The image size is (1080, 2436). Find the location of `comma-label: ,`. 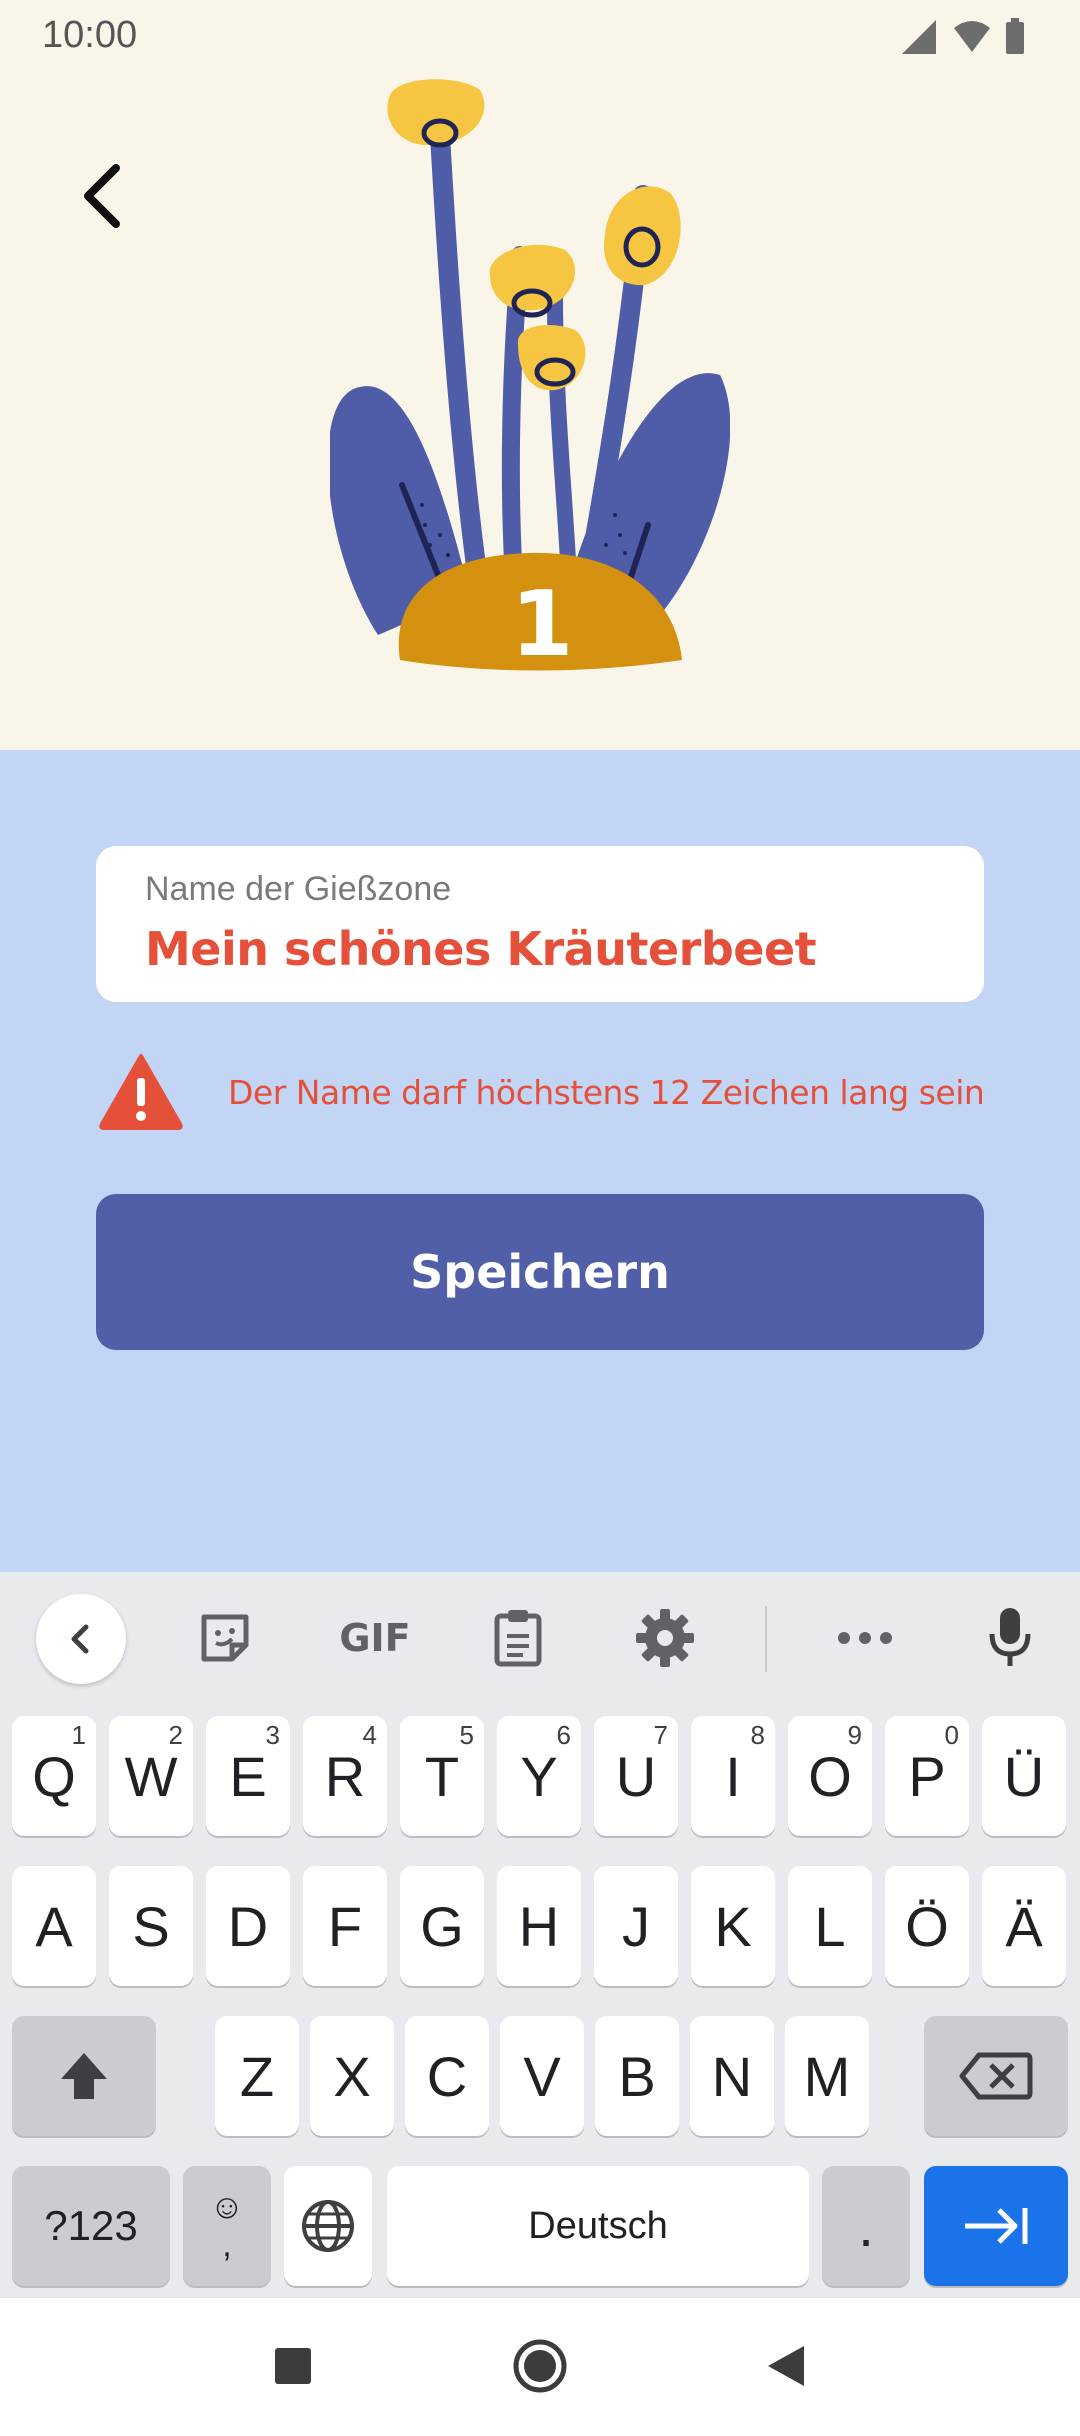

comma-label: , is located at coordinates (227, 2245).